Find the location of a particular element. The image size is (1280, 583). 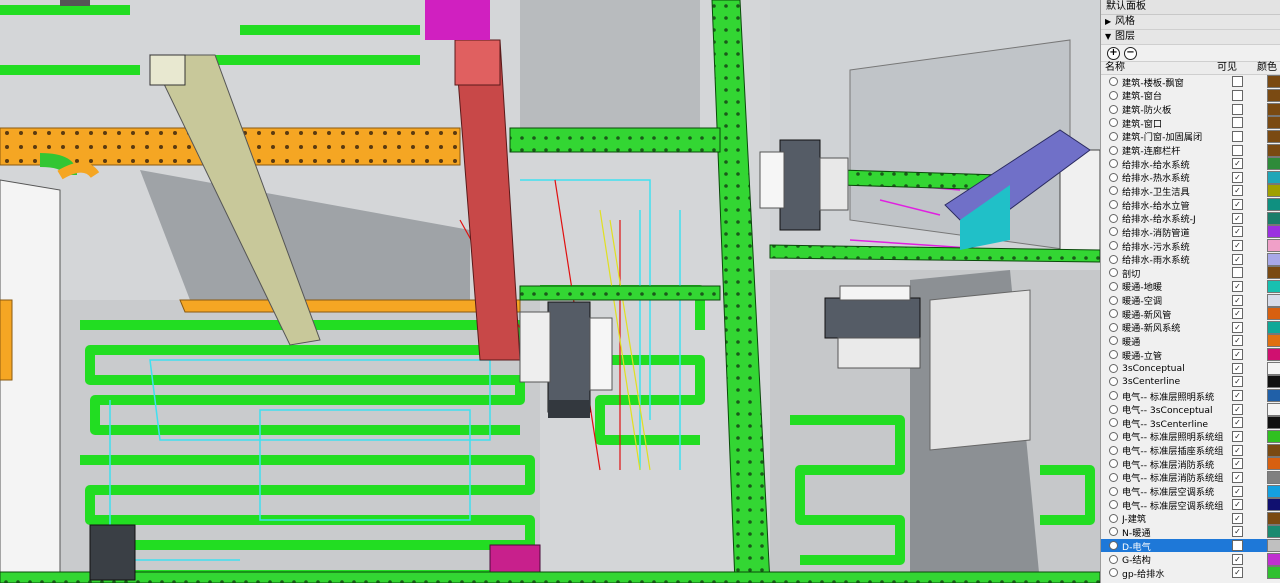

minus-circle-icon: − is located at coordinates (1130, 53).